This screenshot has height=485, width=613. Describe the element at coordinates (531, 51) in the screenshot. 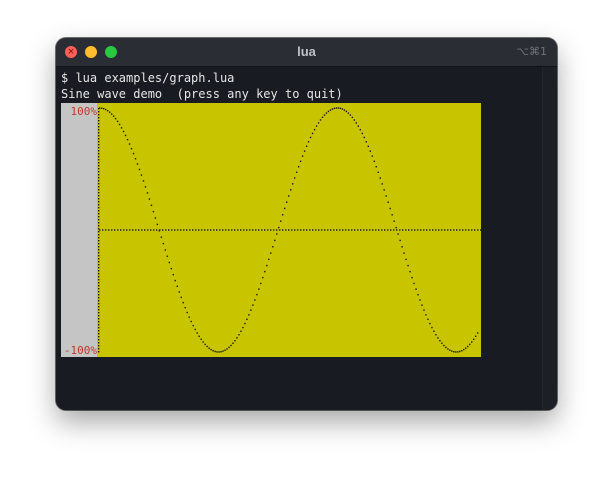

I see `window-shortcut: ⌥⌘1` at that location.